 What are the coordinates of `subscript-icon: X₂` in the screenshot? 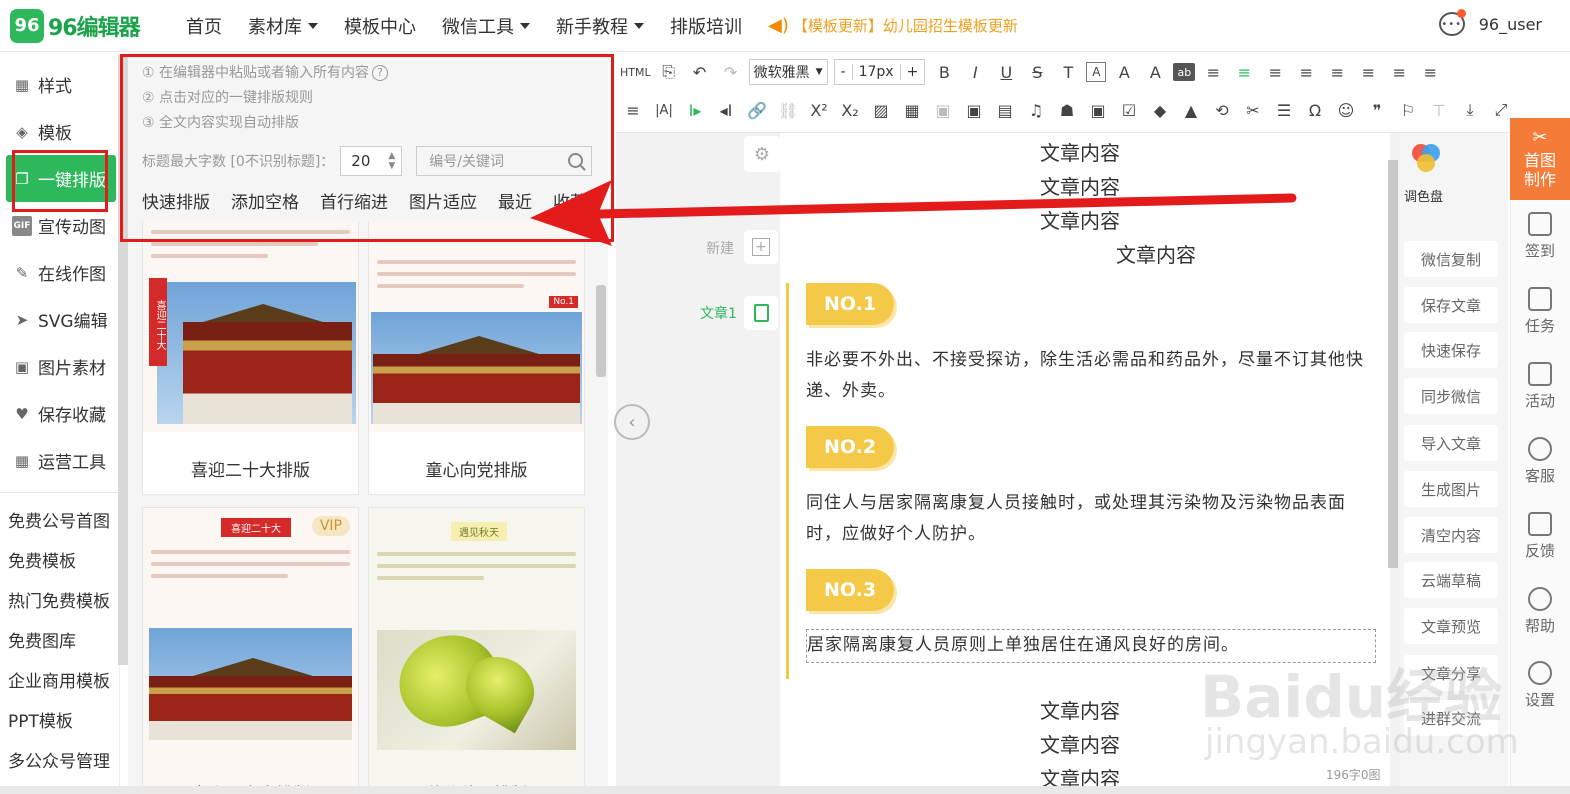 It's located at (850, 110).